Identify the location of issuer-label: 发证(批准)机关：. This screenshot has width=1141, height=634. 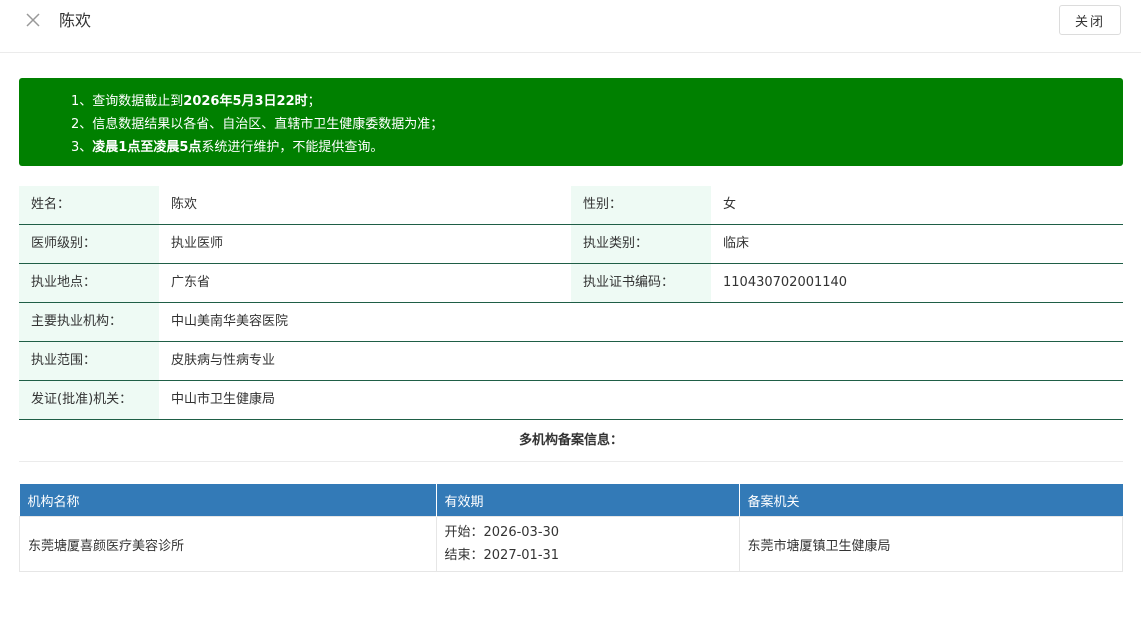
(89, 400).